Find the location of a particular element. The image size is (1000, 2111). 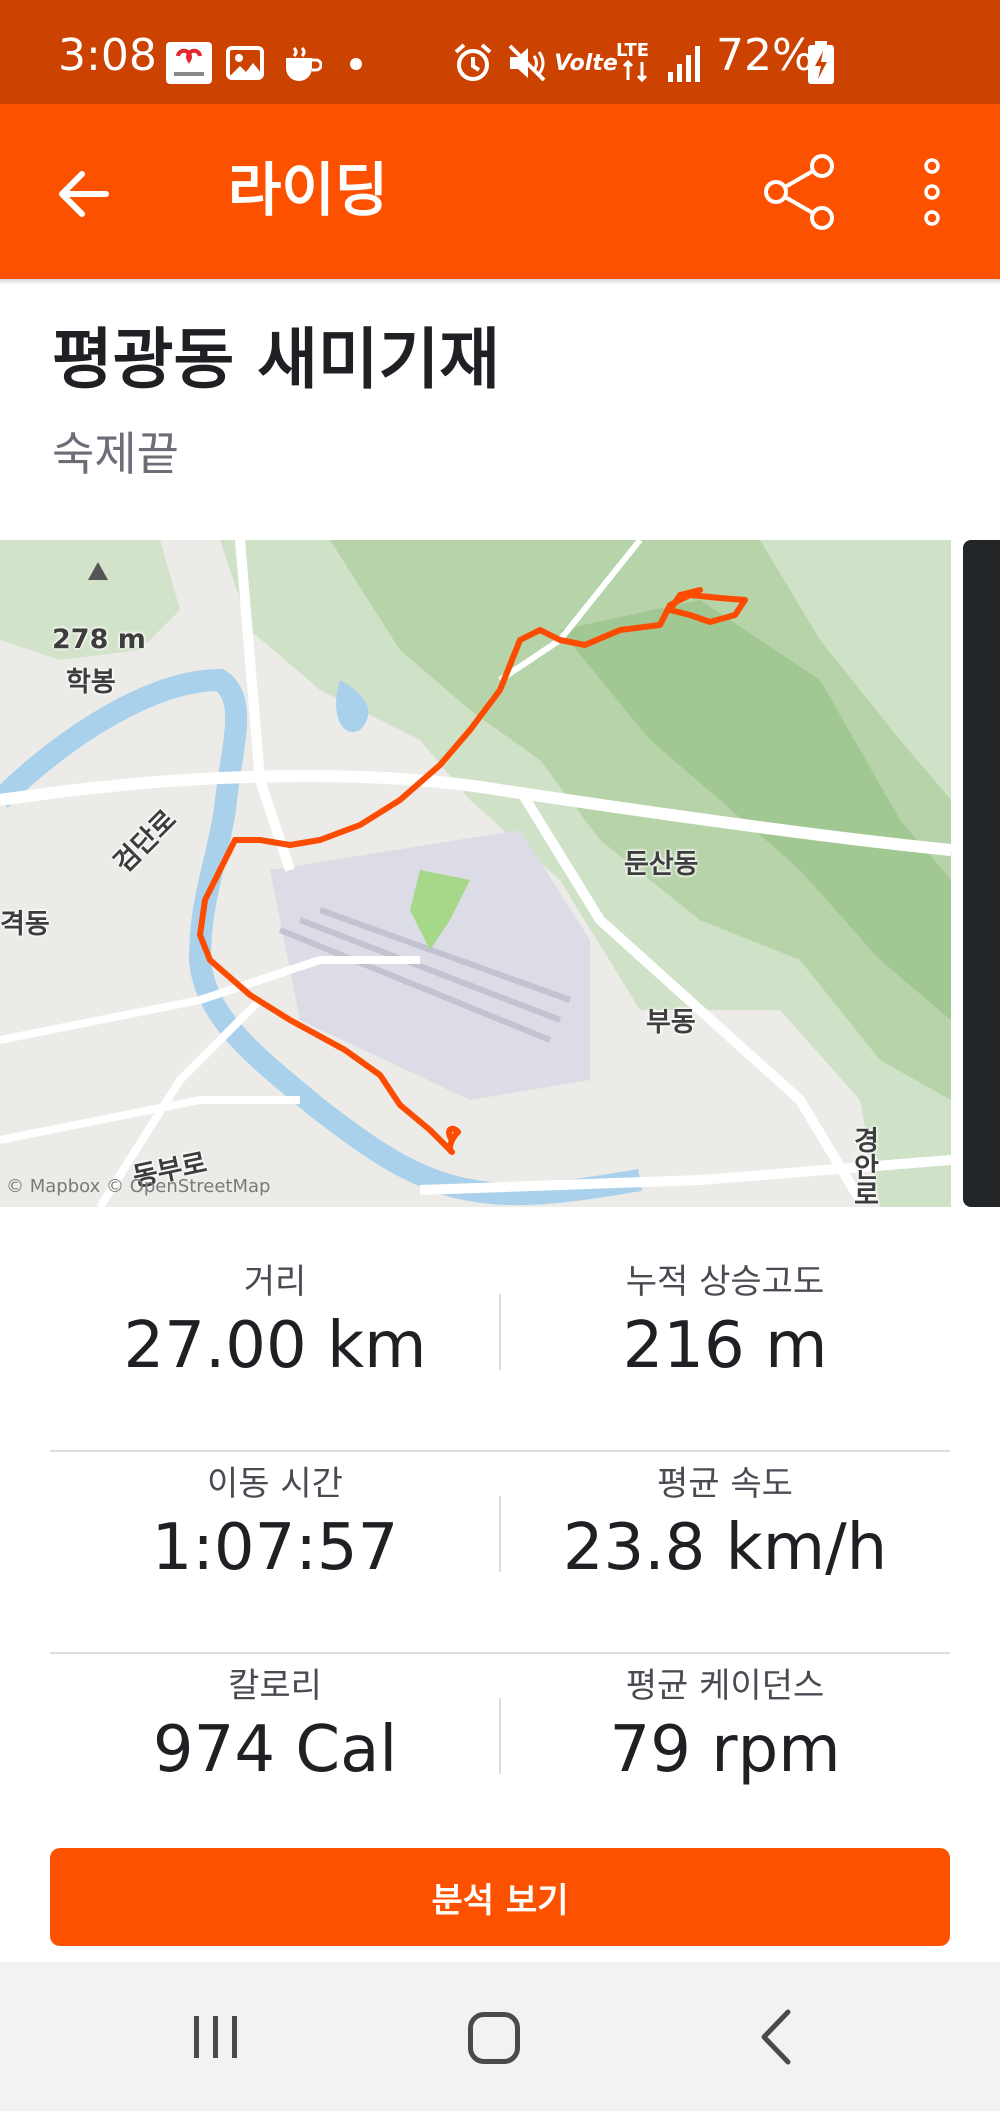

stat-label: 평균 케이던스 is located at coordinates (725, 1686).